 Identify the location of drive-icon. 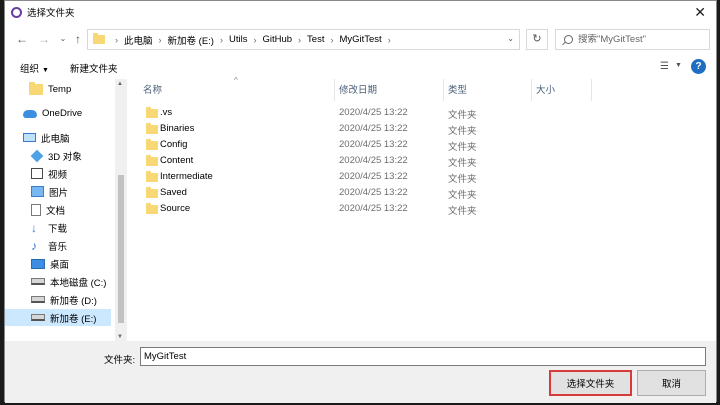
(38, 317).